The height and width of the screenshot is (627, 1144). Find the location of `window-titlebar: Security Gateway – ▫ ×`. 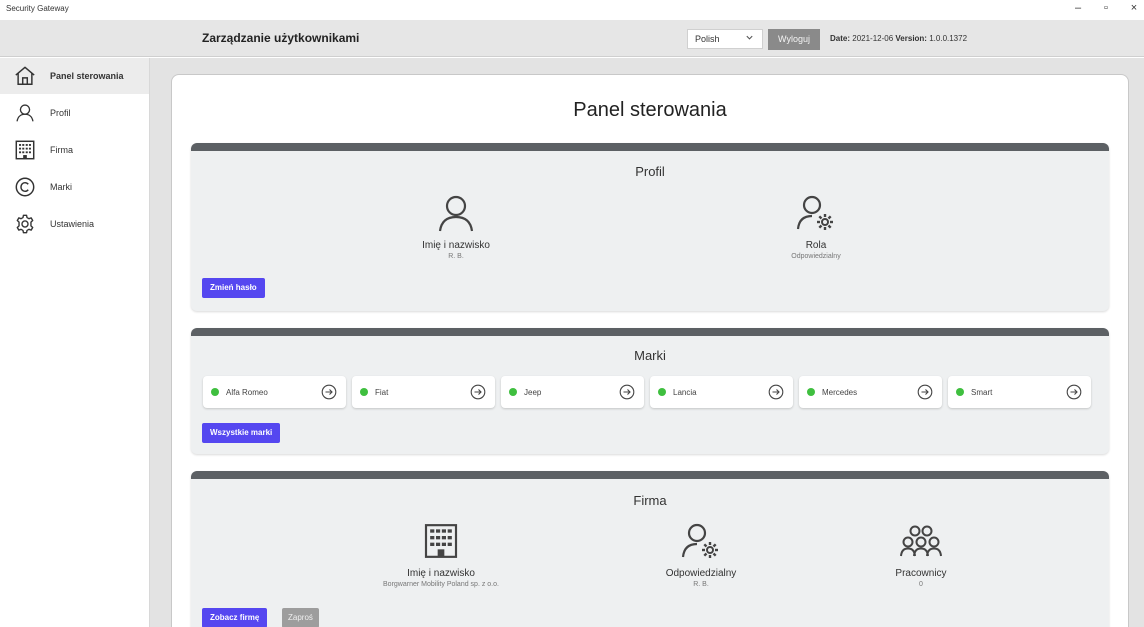

window-titlebar: Security Gateway – ▫ × is located at coordinates (572, 10).